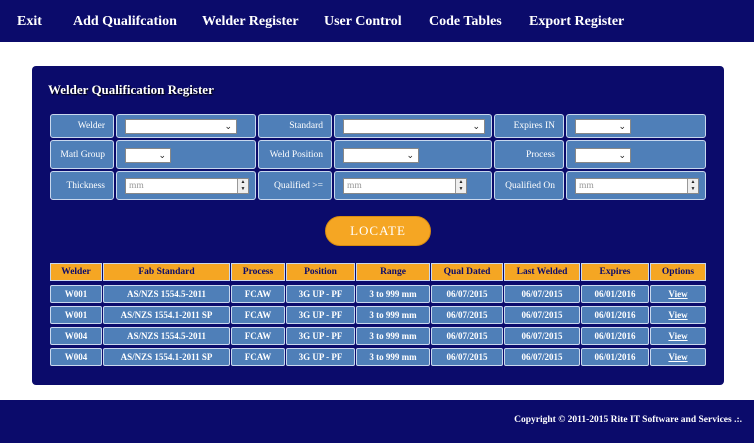 This screenshot has height=443, width=754. What do you see at coordinates (460, 186) in the screenshot?
I see `qualified-gte-stepper: ▲ ▼` at bounding box center [460, 186].